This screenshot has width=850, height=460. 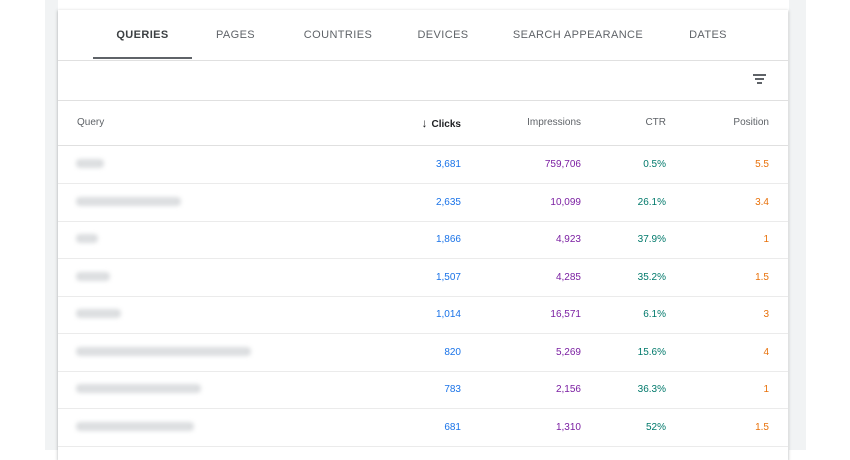 What do you see at coordinates (766, 352) in the screenshot?
I see `position-cell: 4` at bounding box center [766, 352].